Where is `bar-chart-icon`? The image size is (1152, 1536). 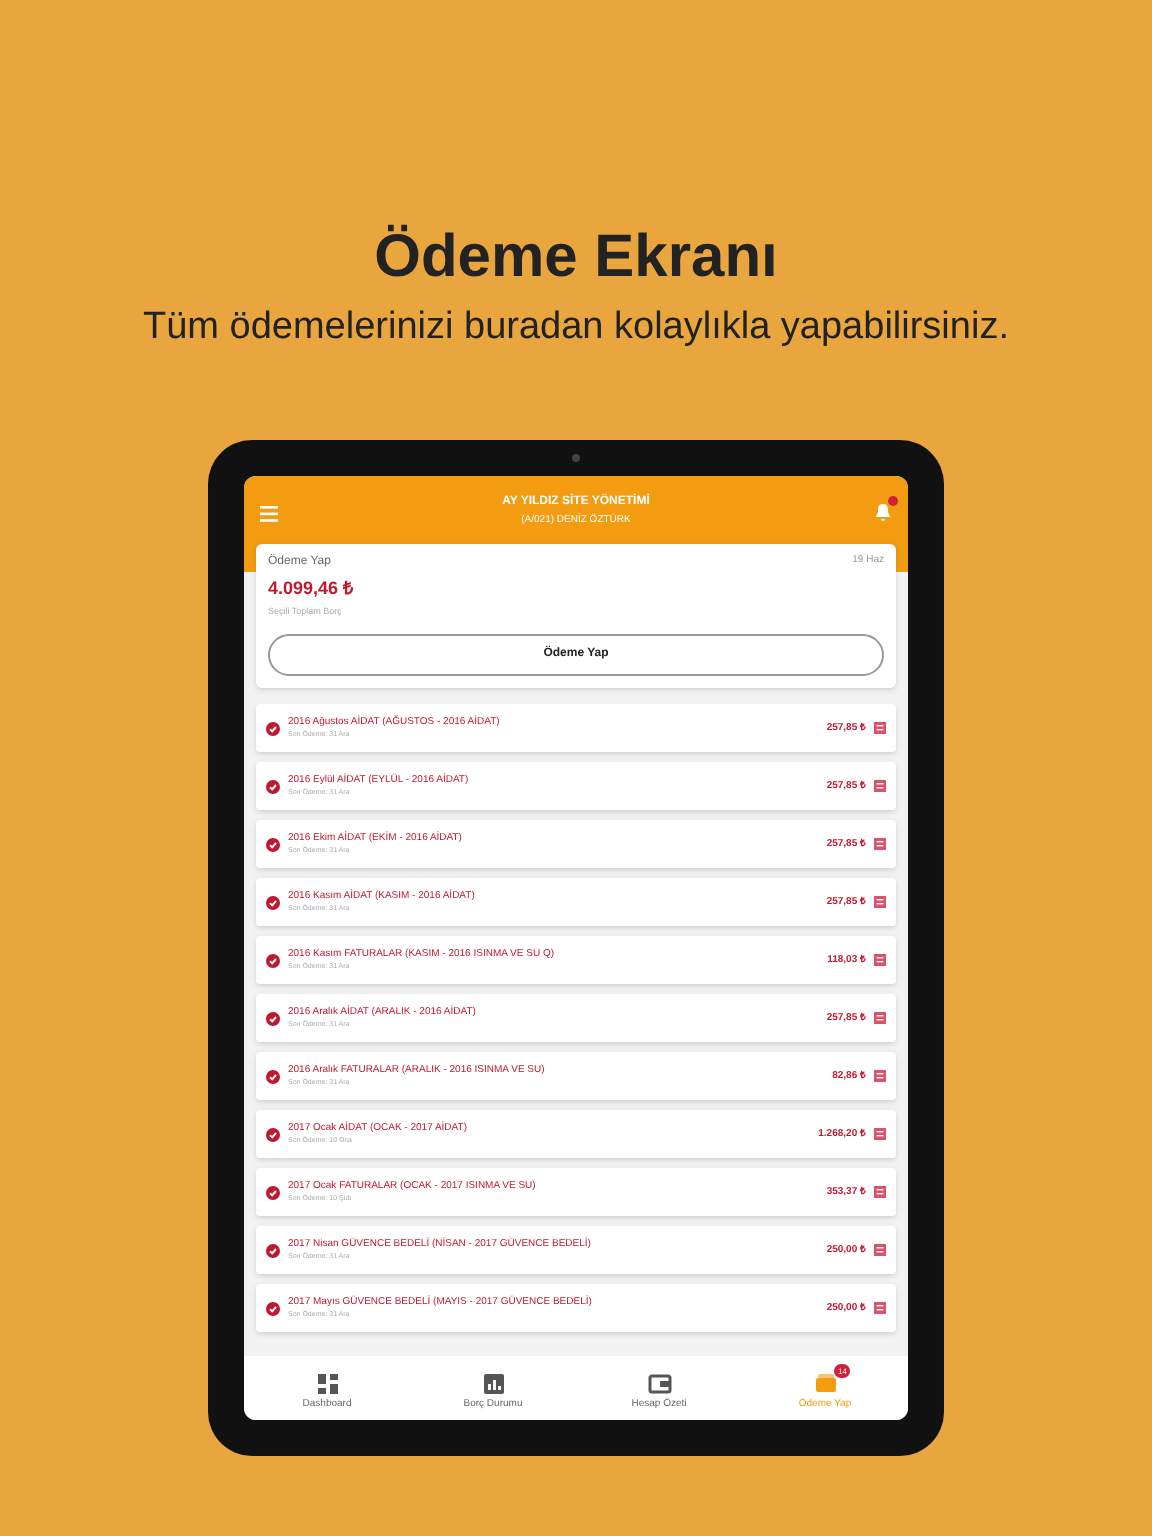 bar-chart-icon is located at coordinates (493, 1383).